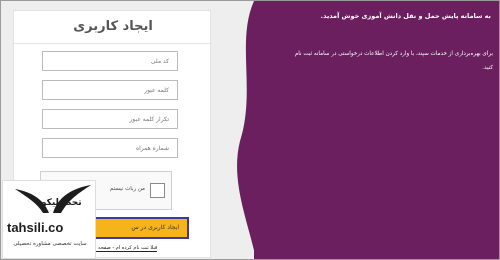 The height and width of the screenshot is (260, 500). Describe the element at coordinates (251, 130) in the screenshot. I see `panel-wave-edge` at that location.